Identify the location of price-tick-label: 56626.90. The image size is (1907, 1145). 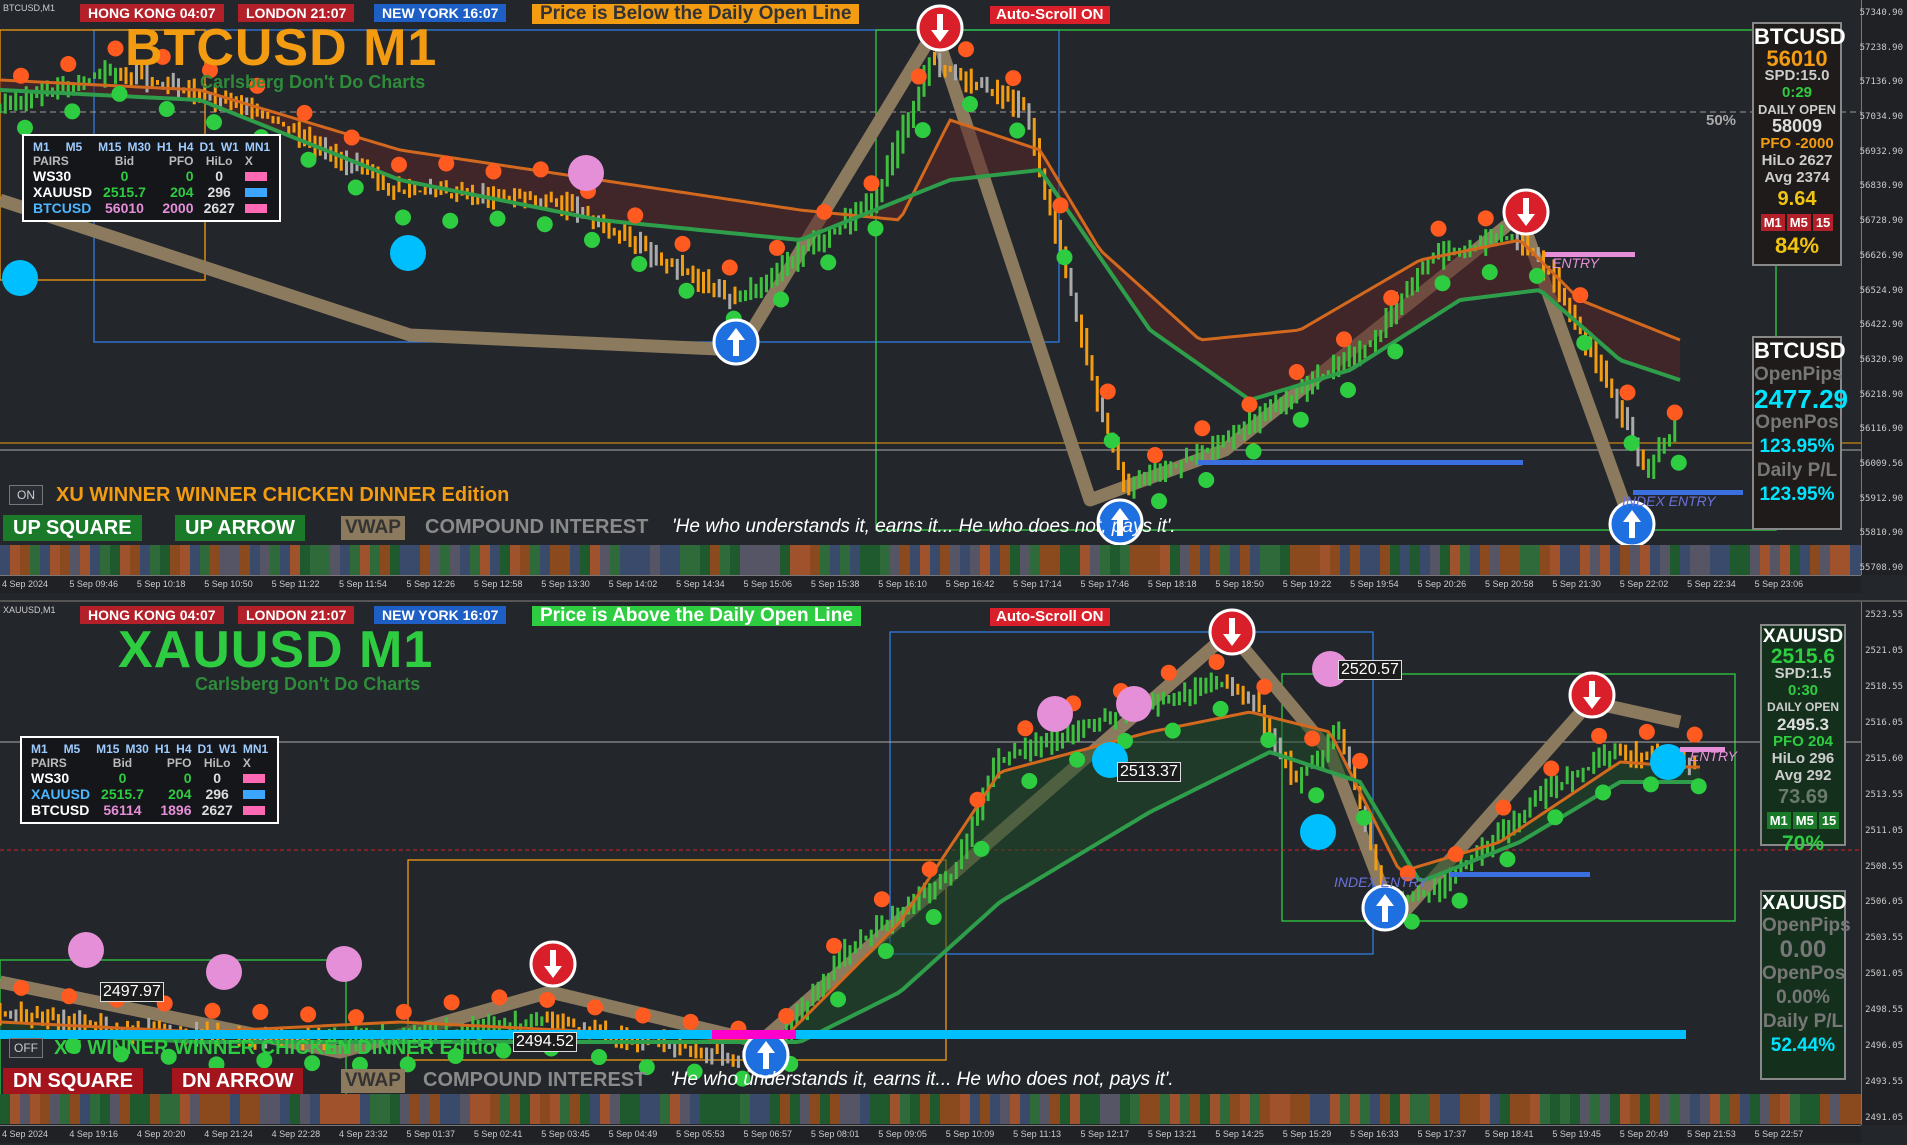
(1881, 255).